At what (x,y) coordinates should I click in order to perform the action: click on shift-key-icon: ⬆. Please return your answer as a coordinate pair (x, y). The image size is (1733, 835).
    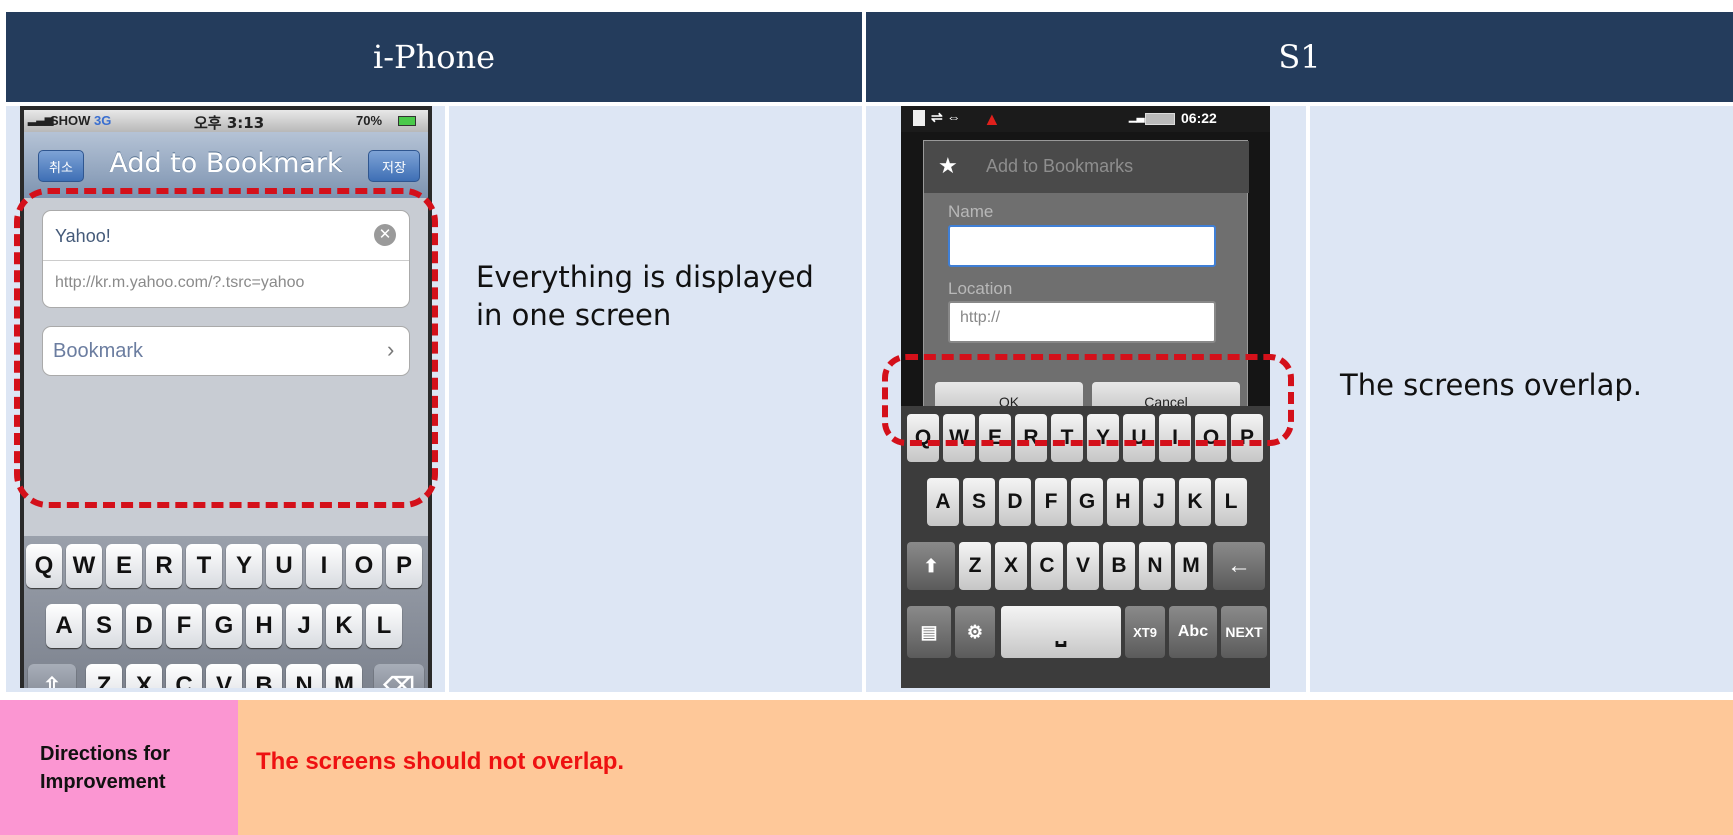
    Looking at the image, I should click on (931, 566).